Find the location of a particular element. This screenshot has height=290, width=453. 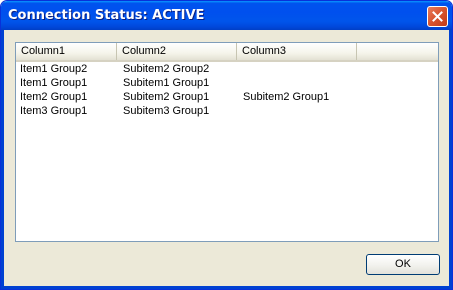

list-row: Item1 Group2 Subitem2 Group2 is located at coordinates (227, 69).